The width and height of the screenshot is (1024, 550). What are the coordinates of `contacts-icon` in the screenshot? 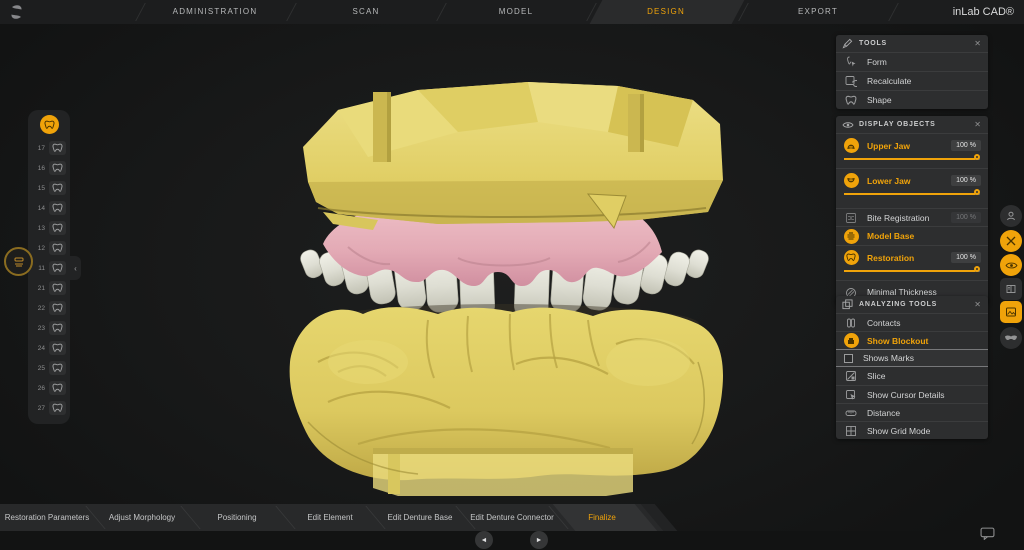 It's located at (851, 323).